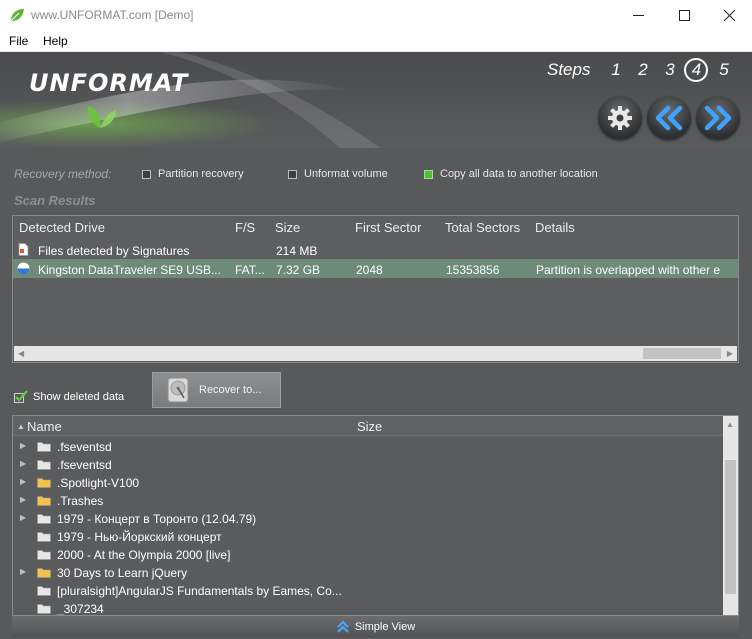  I want to click on hard-drive-icon, so click(178, 390).